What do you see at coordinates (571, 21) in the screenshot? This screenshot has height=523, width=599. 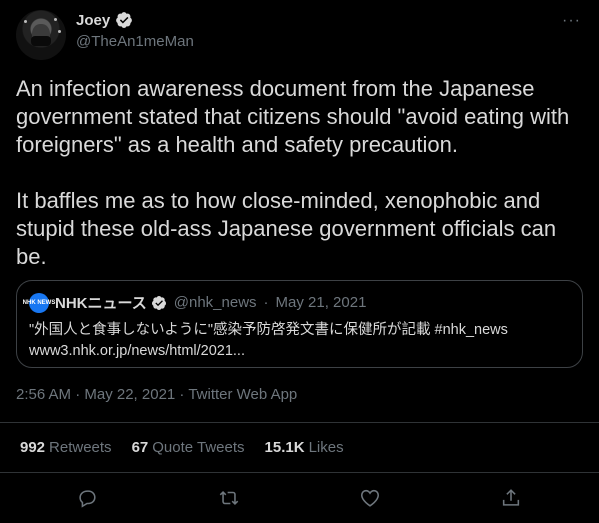 I see `more-options-icon: ···` at bounding box center [571, 21].